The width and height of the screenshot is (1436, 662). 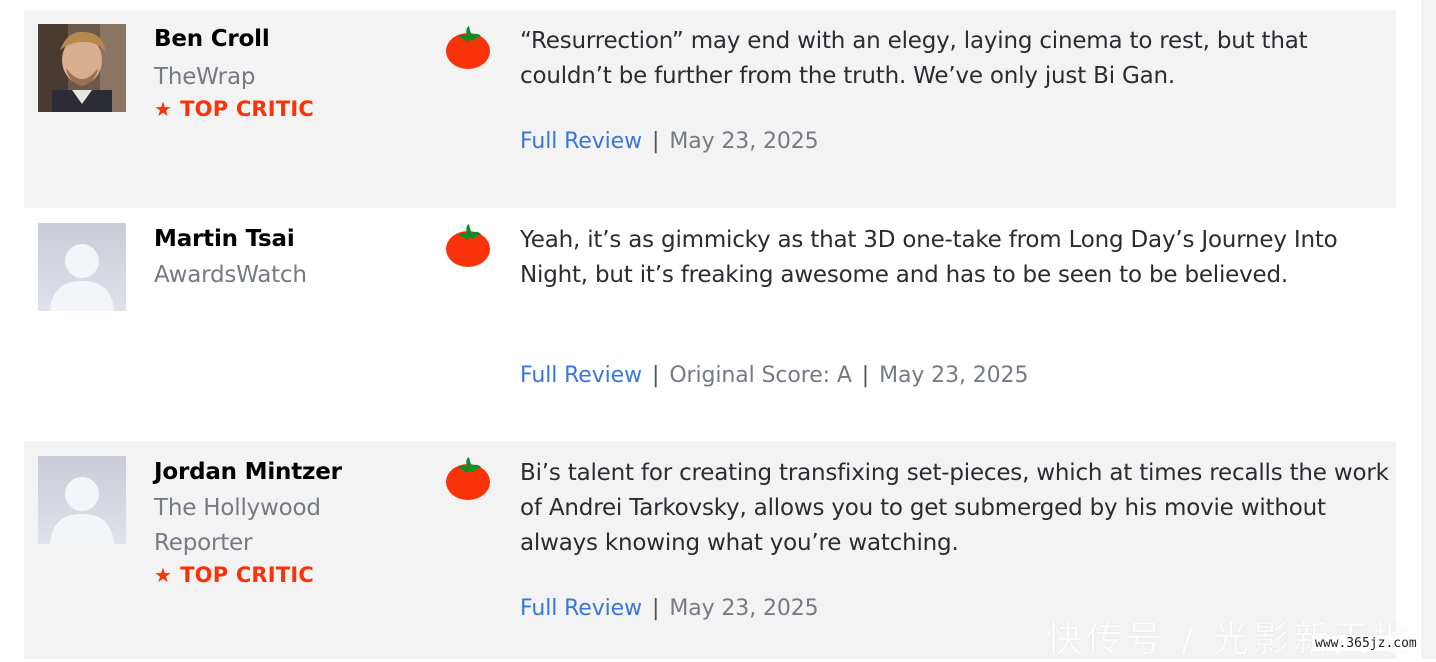 I want to click on critic-name: Ben Croll, so click(x=212, y=39).